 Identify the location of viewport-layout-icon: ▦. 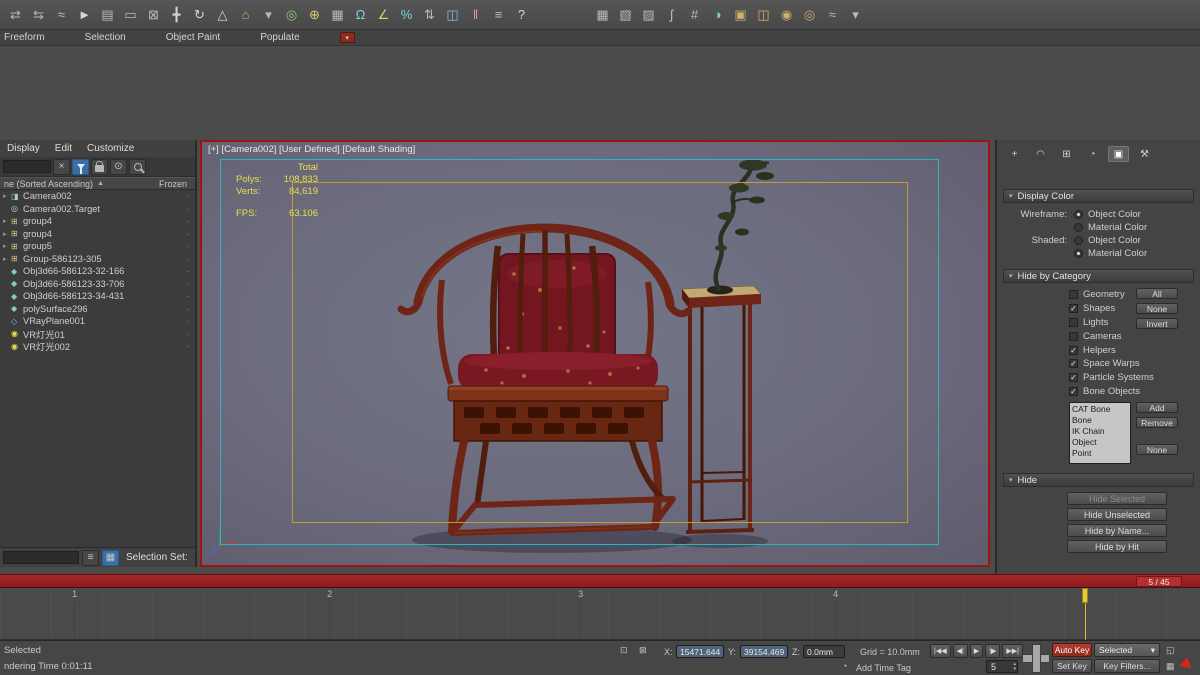
(1170, 666).